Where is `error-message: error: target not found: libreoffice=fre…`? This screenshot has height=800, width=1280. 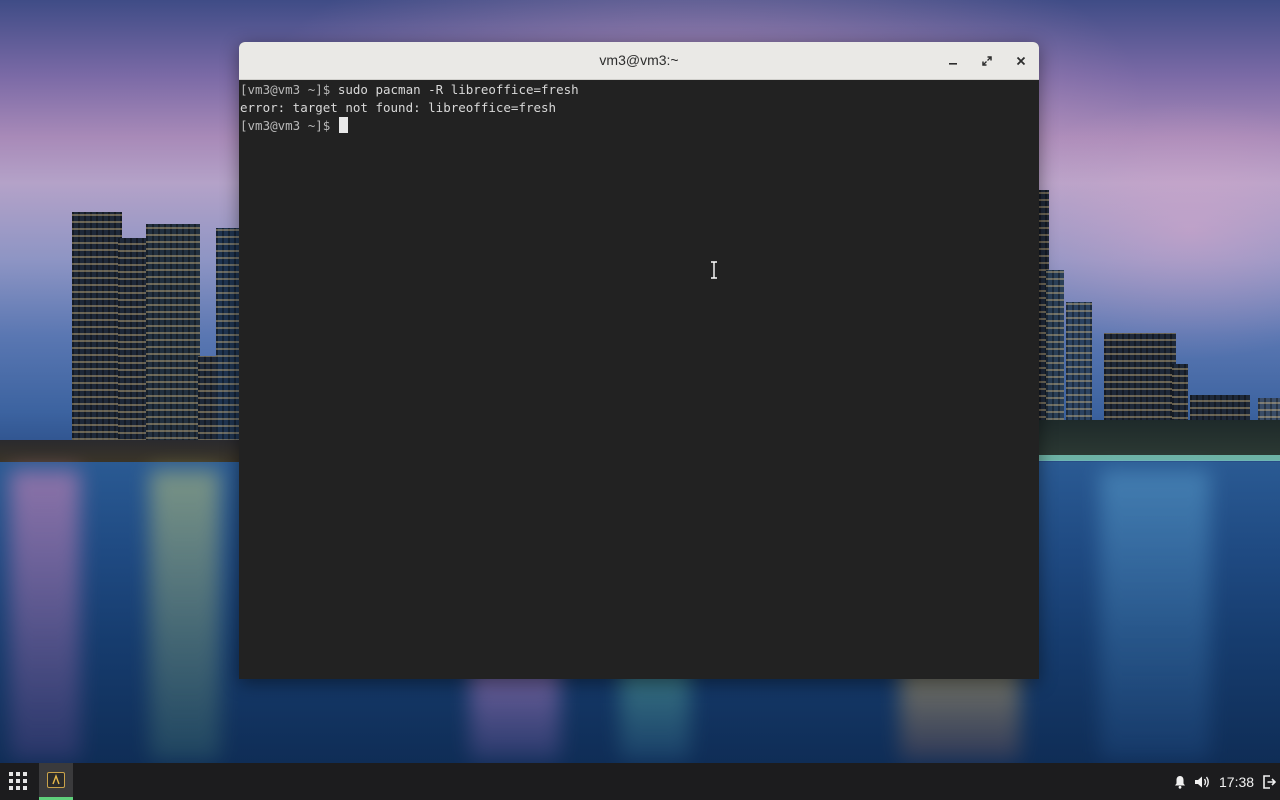 error-message: error: target not found: libreoffice=fre… is located at coordinates (398, 107).